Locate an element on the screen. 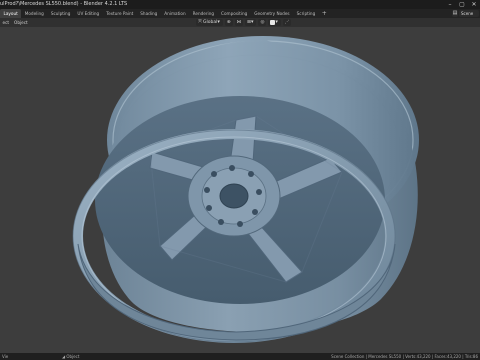 This screenshot has width=480, height=360. proportional-icon: ◎ is located at coordinates (262, 22).